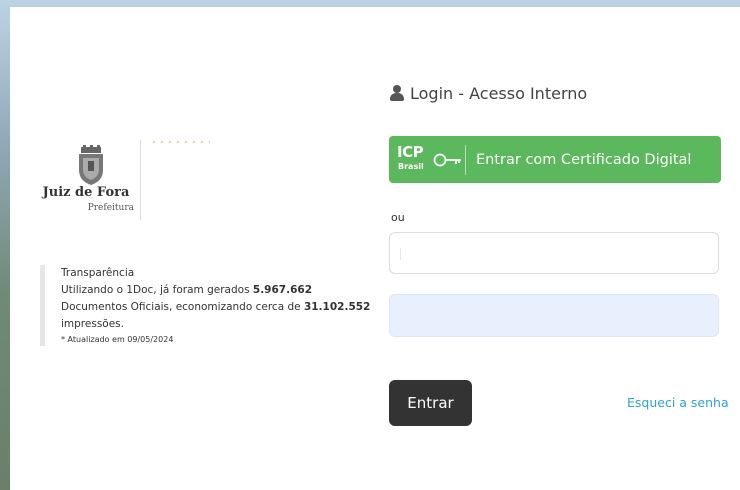 The width and height of the screenshot is (740, 490). Describe the element at coordinates (157, 290) in the screenshot. I see `transparency-text-part: Utilizando o 1Doc, já foram gerados` at that location.